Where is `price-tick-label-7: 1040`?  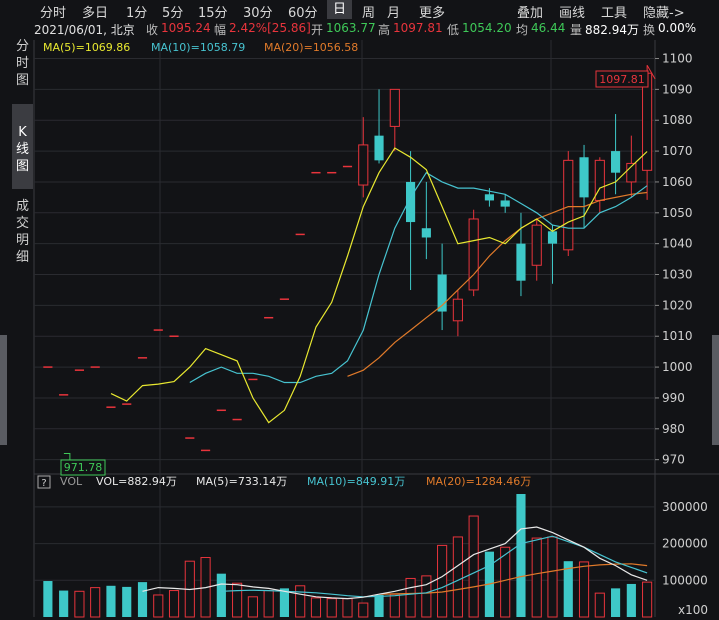 price-tick-label-7: 1040 is located at coordinates (677, 244).